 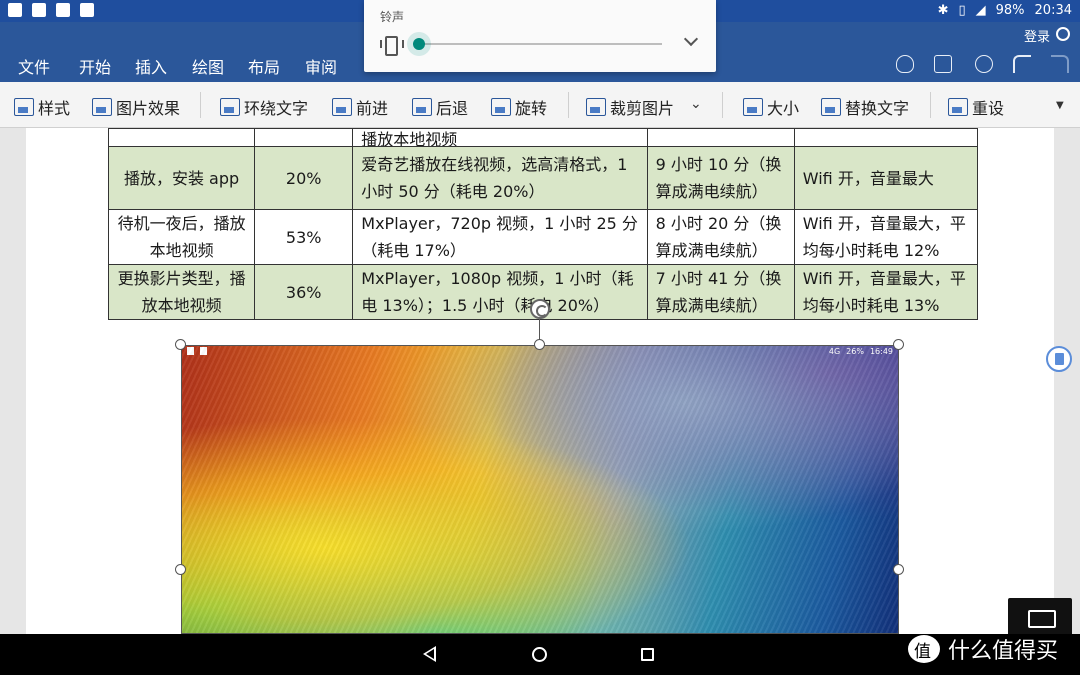 I want to click on comment-float-icon, so click(x=1059, y=359).